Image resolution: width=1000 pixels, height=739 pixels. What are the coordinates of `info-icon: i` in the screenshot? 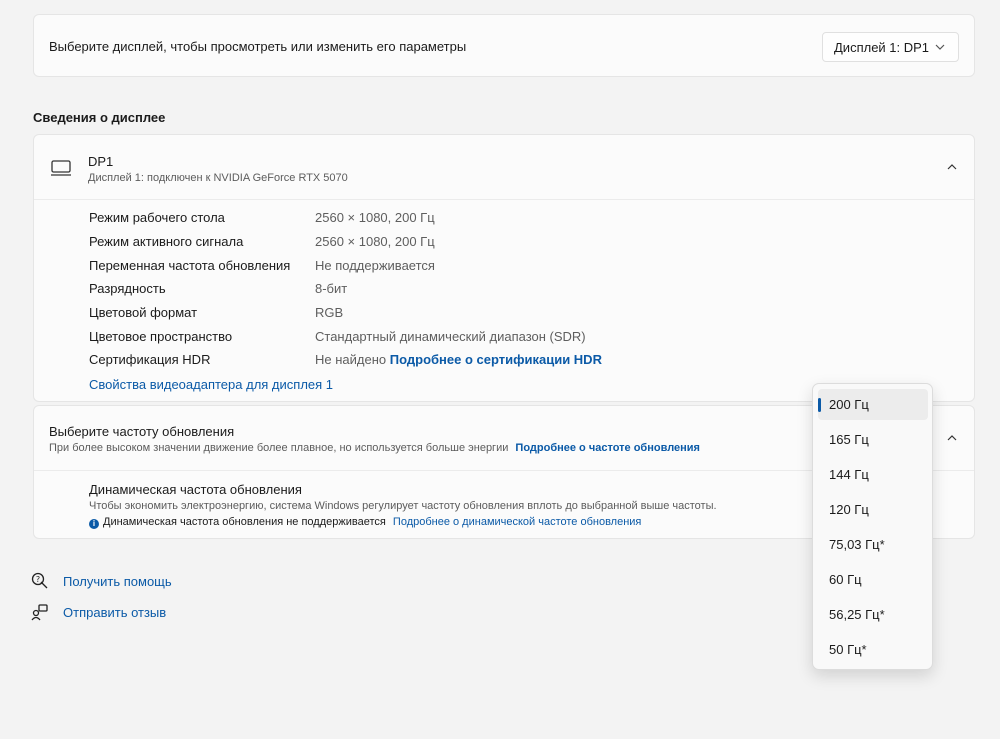 It's located at (94, 524).